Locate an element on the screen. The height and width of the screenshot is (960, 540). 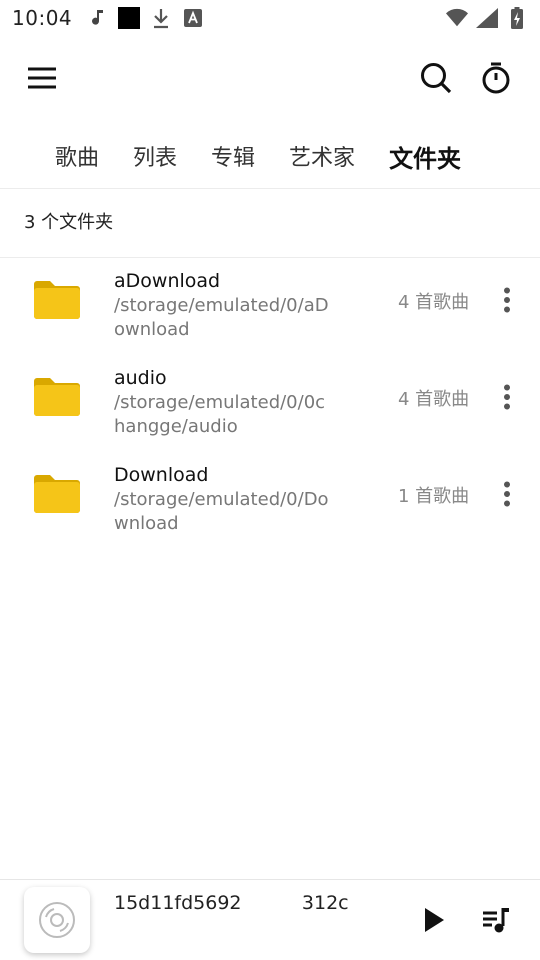
folder-path: /storage/emulated/0/0changge/audio is located at coordinates (220, 414).